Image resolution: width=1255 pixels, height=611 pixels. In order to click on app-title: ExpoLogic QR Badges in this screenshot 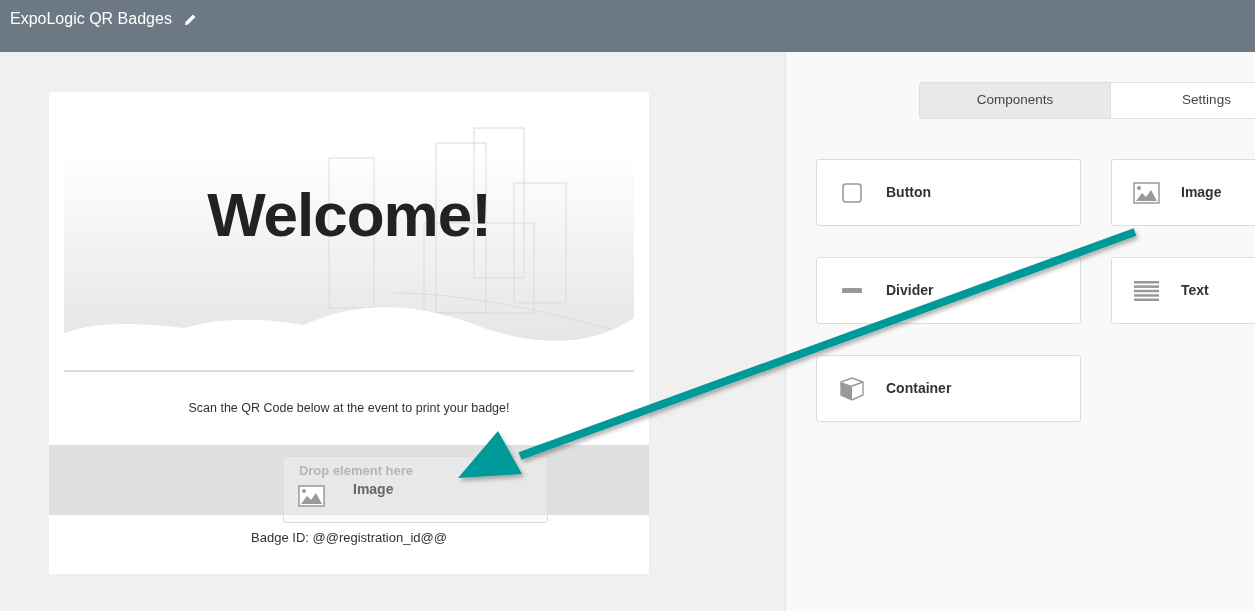, I will do `click(91, 19)`.